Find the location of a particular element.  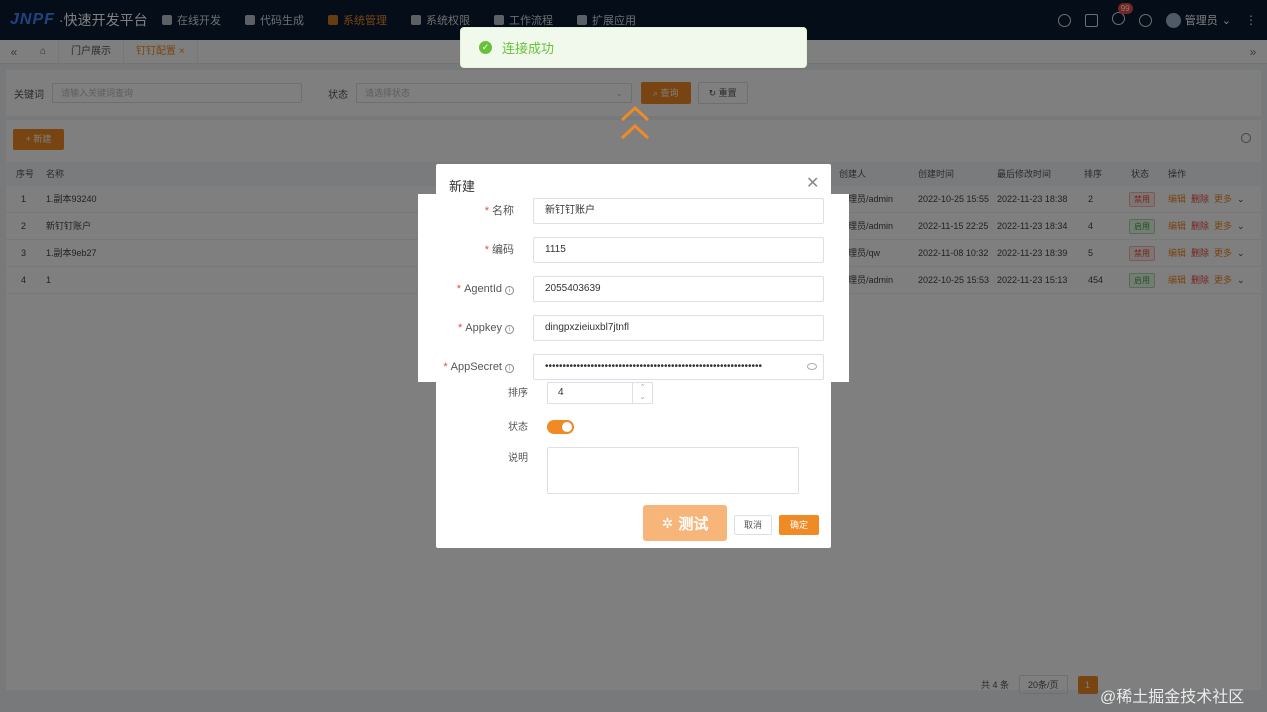

field-input: 2055403639 is located at coordinates (678, 289).